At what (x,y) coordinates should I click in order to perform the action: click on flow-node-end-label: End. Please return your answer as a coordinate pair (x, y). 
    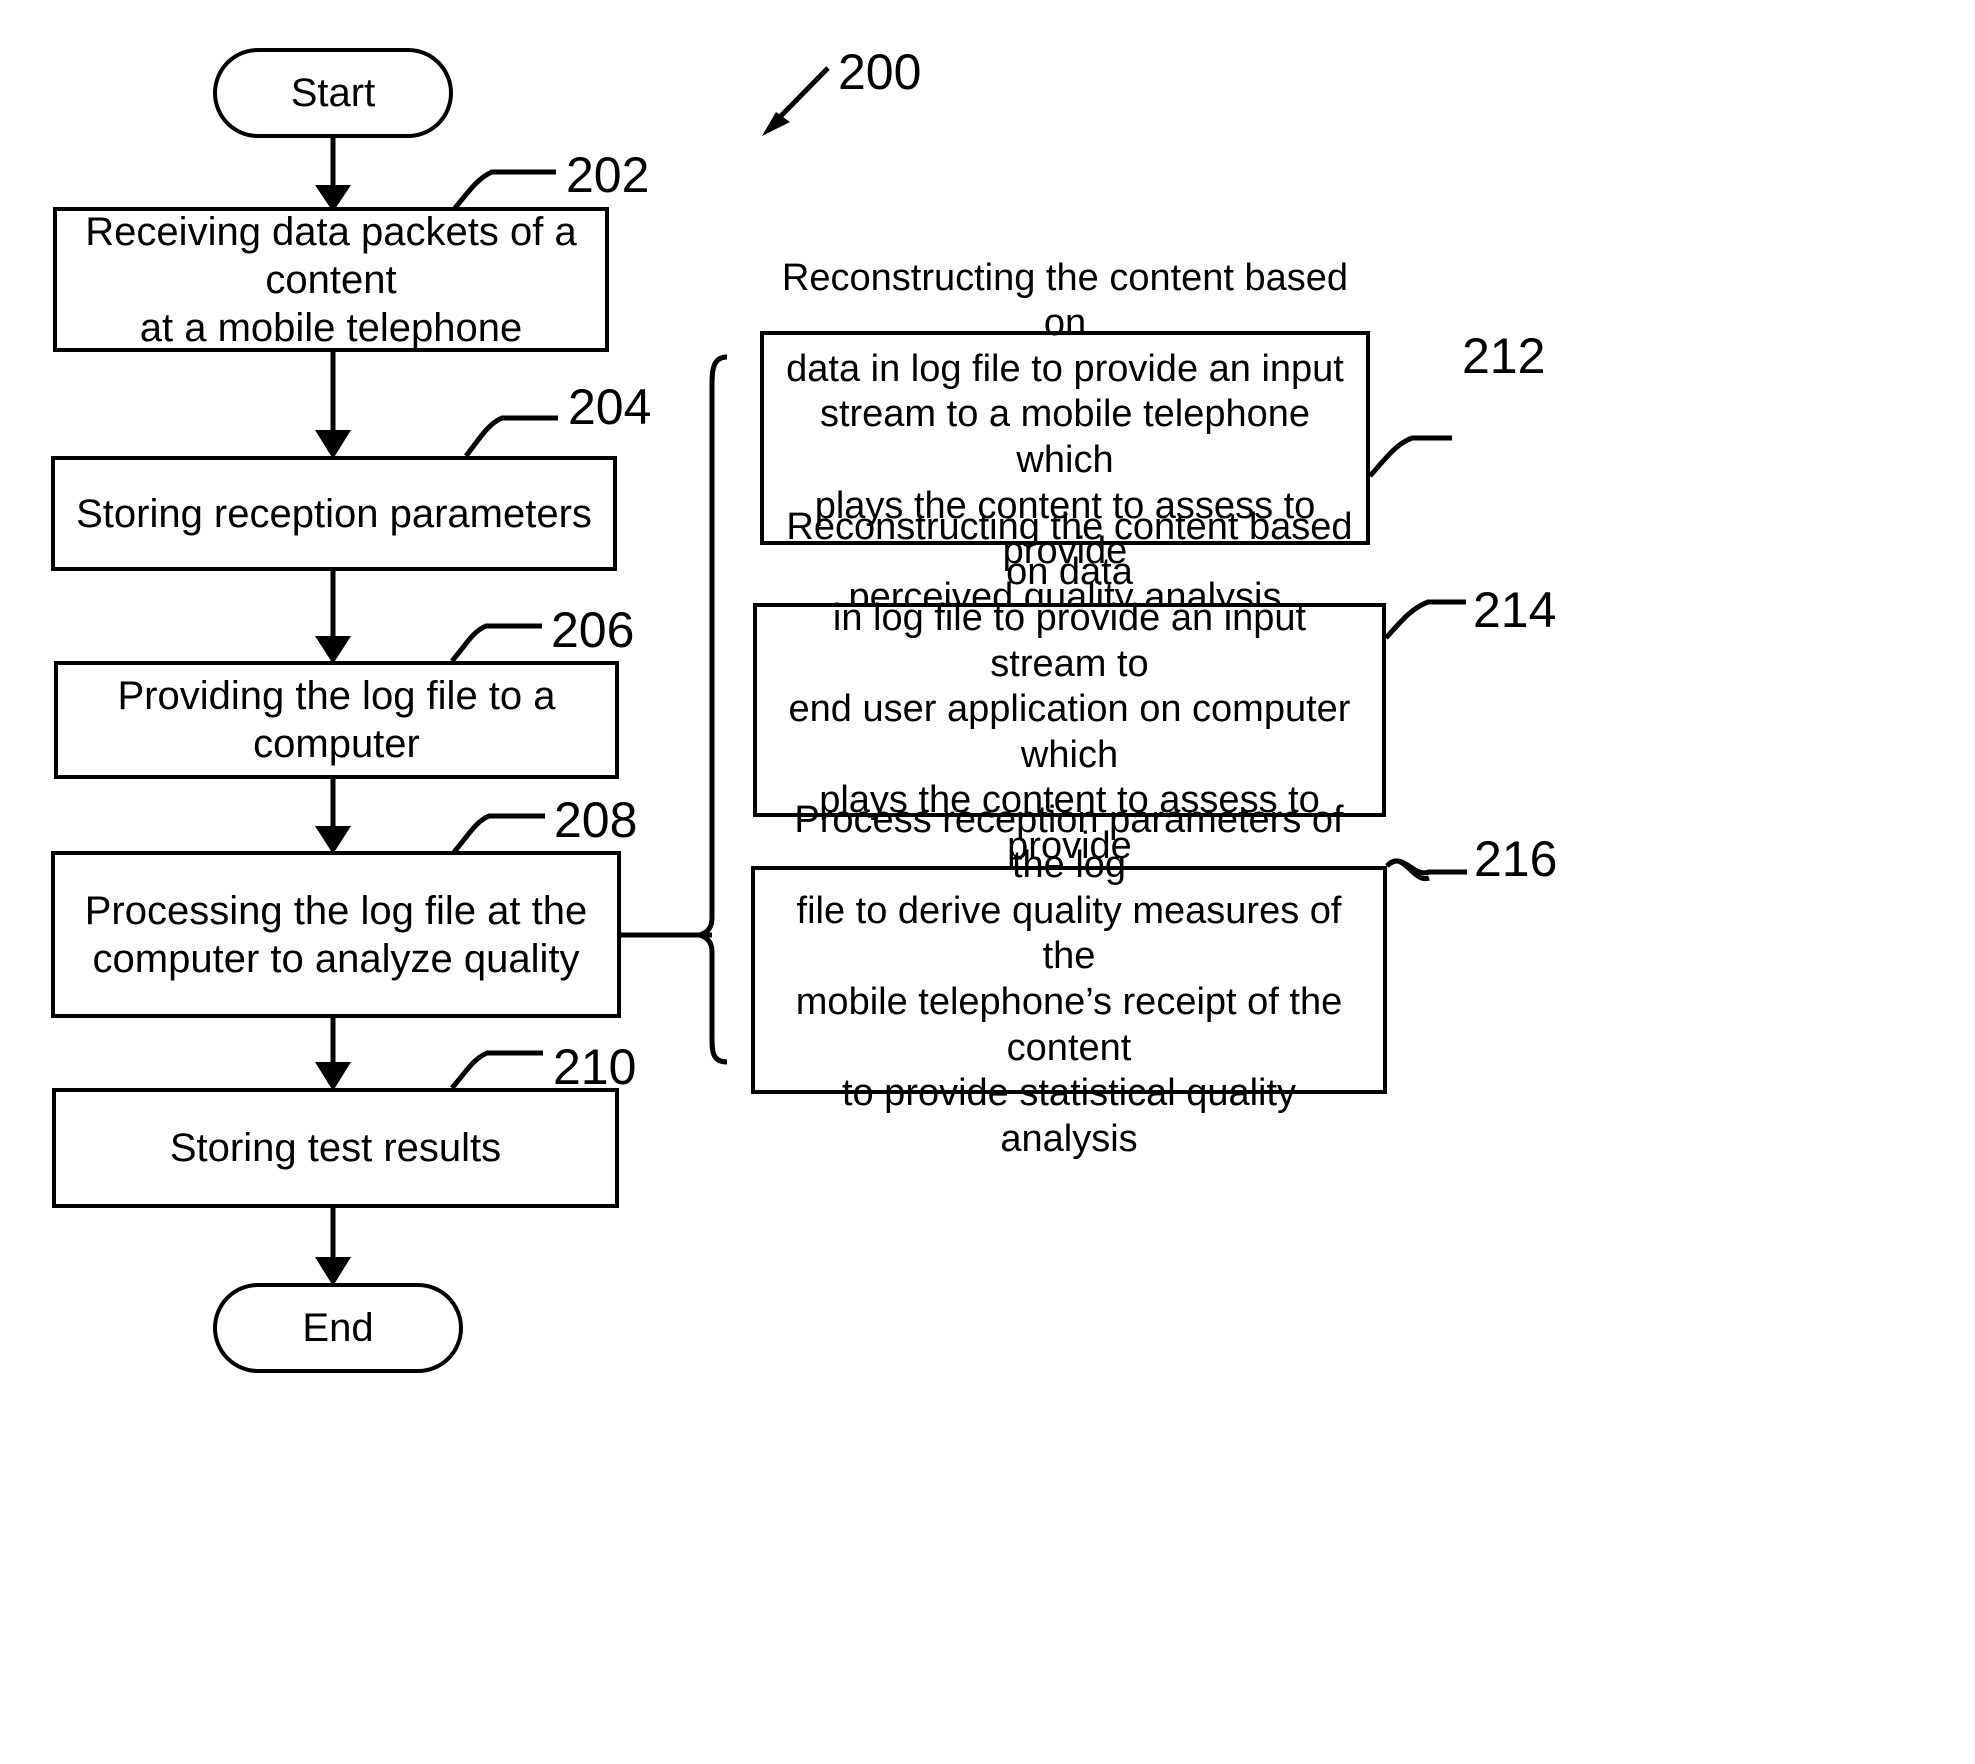
    Looking at the image, I should click on (338, 1328).